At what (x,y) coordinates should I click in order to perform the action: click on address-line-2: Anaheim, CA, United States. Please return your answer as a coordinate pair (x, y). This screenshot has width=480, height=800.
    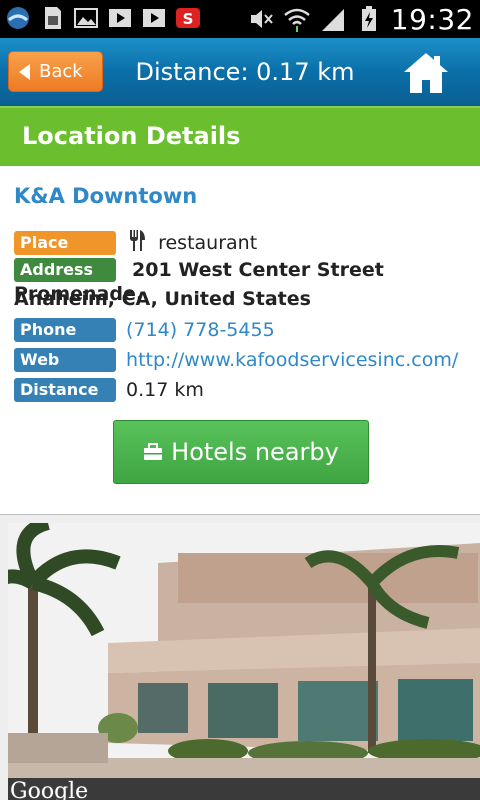
    Looking at the image, I should click on (162, 299).